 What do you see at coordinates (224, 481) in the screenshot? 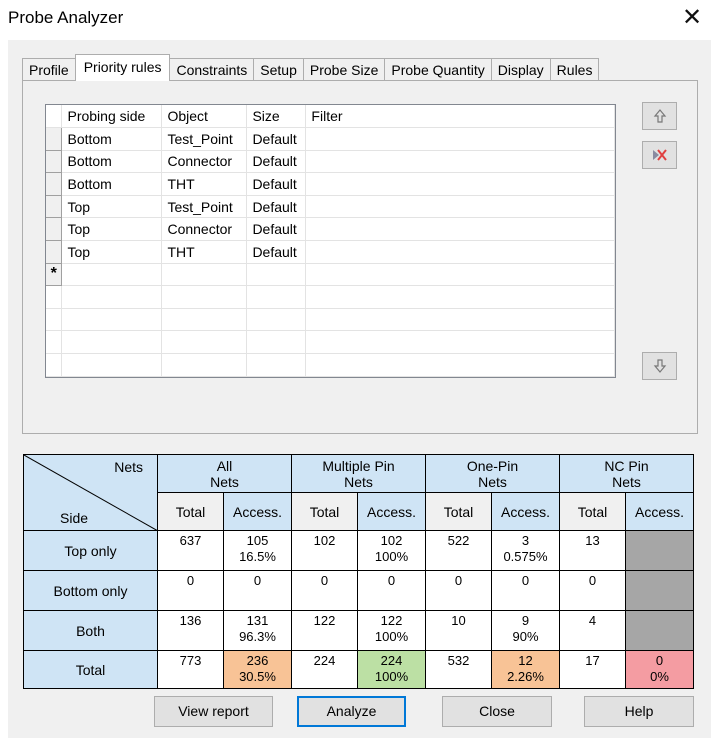
I see `category-line2: Nets` at bounding box center [224, 481].